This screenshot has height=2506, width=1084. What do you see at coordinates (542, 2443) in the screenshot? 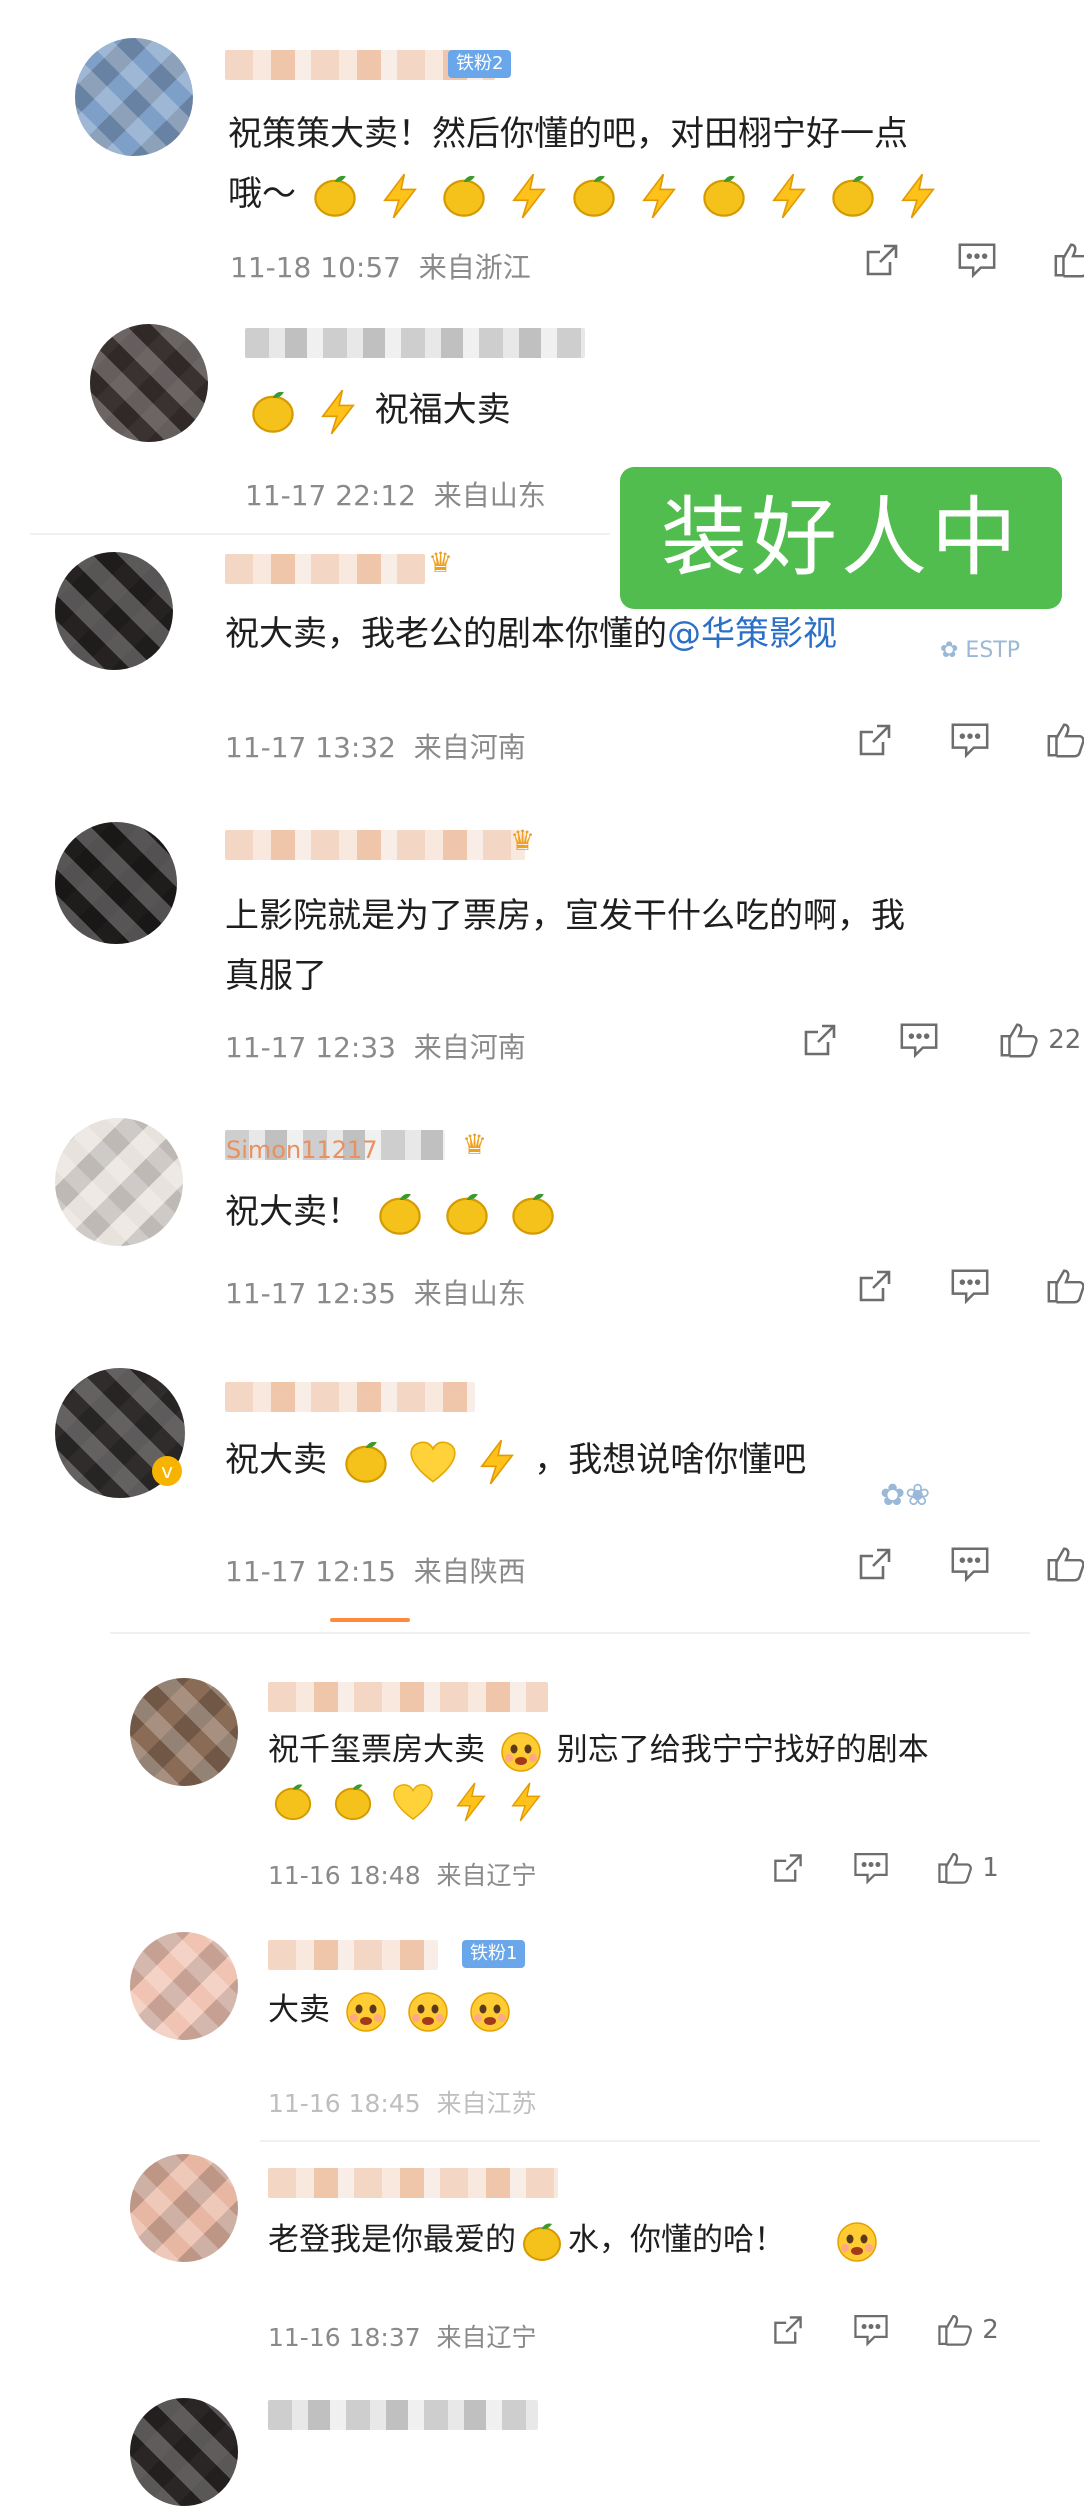
I see `reply-item` at bounding box center [542, 2443].